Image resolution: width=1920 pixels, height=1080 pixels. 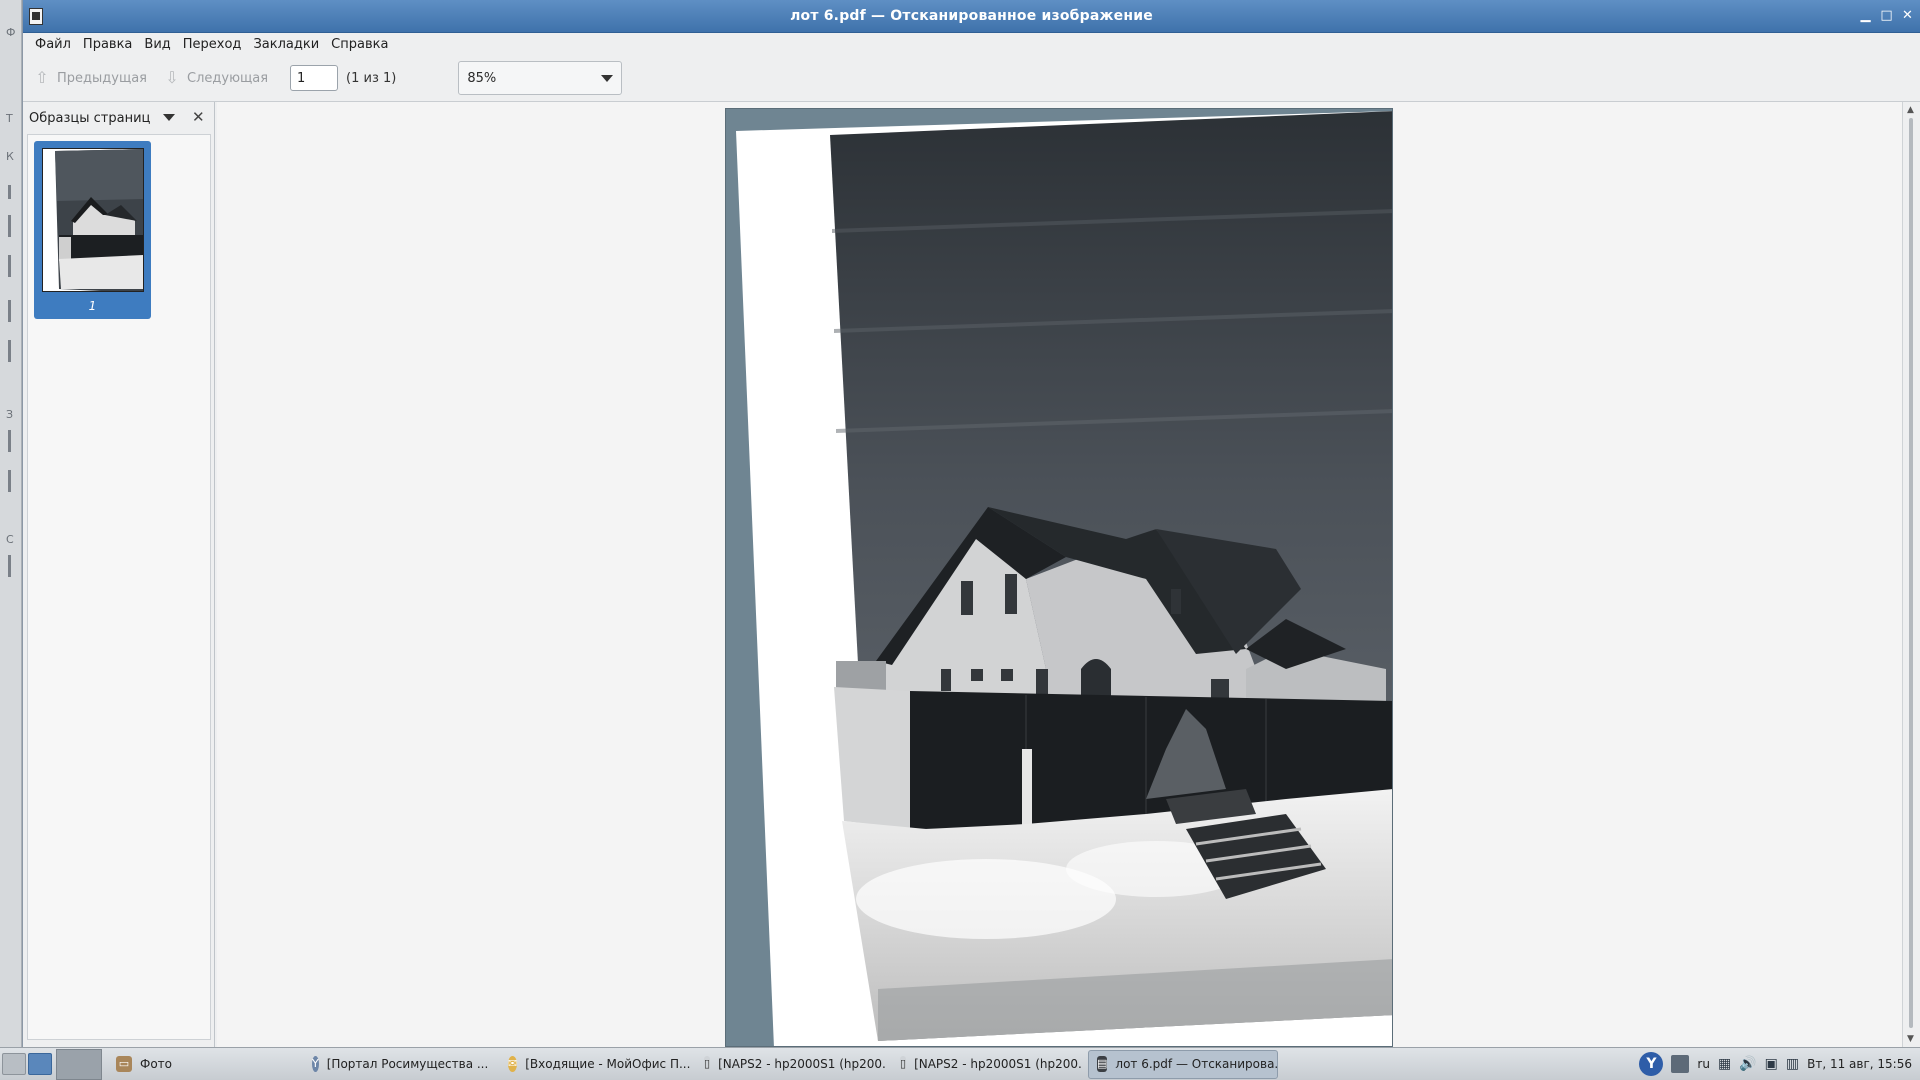 I want to click on side-pane-mode-dropdown, so click(x=169, y=117).